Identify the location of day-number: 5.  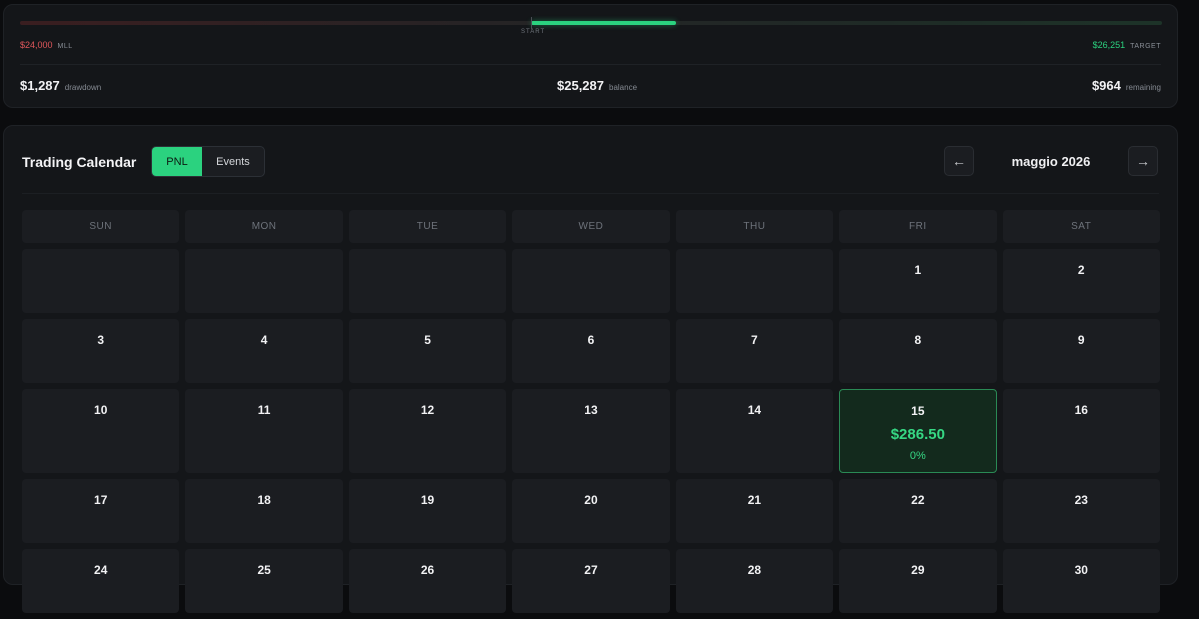
(427, 340).